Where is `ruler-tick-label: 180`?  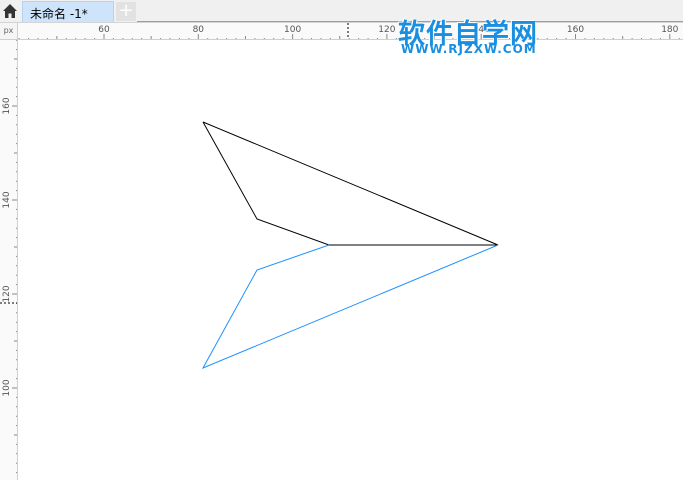
ruler-tick-label: 180 is located at coordinates (669, 30).